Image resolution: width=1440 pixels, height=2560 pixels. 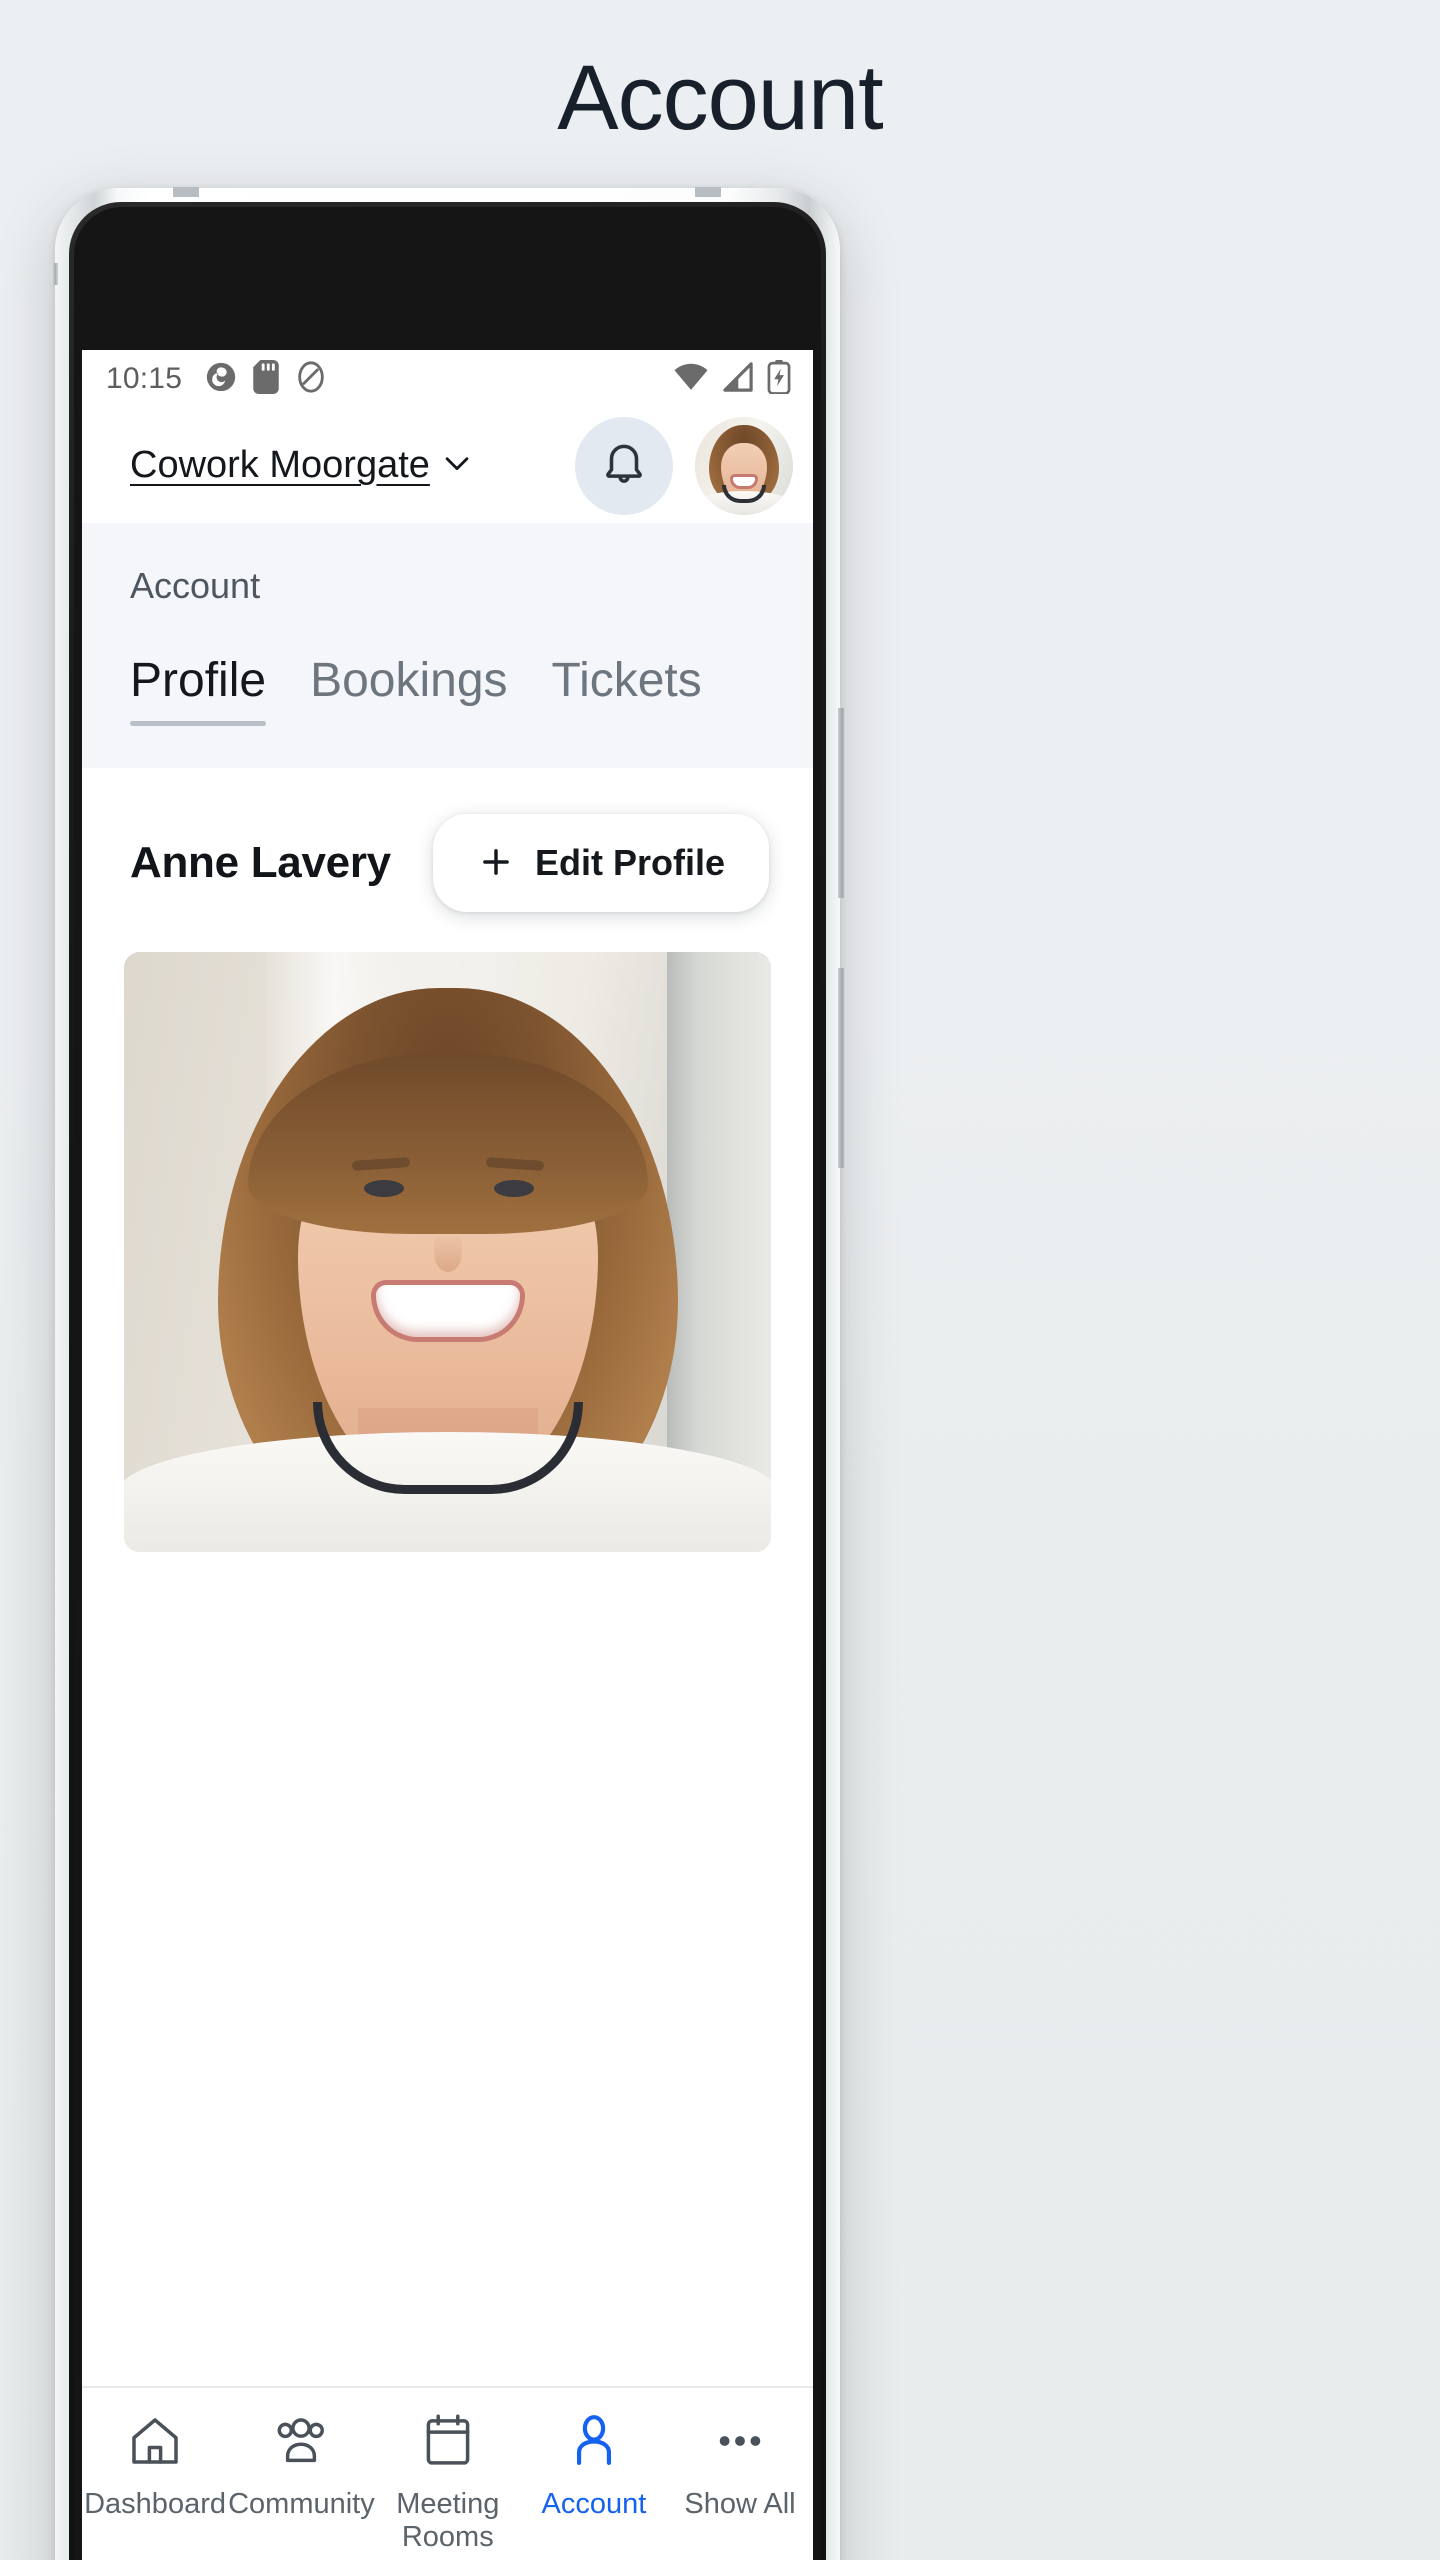 I want to click on camera-shutter-icon, so click(x=221, y=379).